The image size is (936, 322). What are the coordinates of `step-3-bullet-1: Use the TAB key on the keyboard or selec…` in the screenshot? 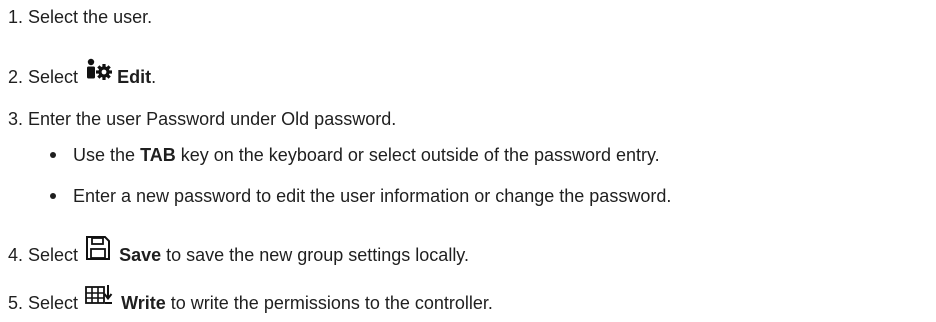 It's located at (366, 155).